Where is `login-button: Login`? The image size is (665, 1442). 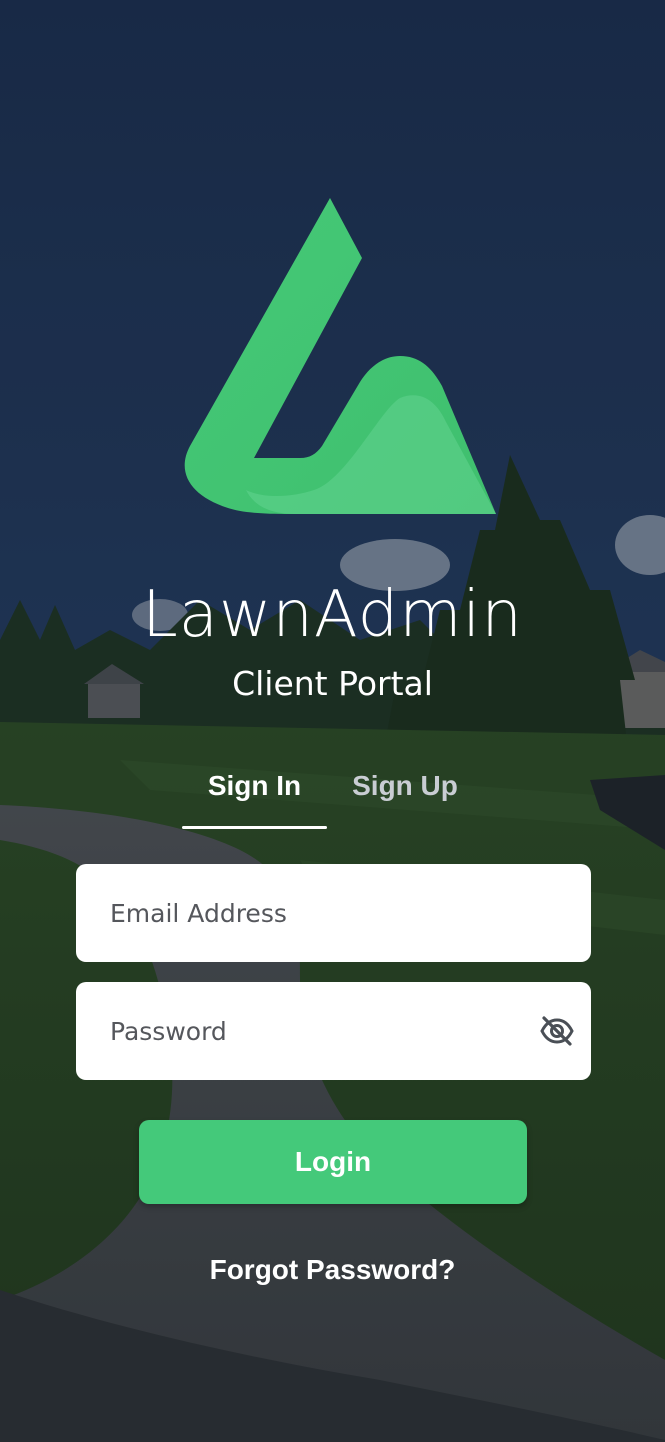 login-button: Login is located at coordinates (333, 1162).